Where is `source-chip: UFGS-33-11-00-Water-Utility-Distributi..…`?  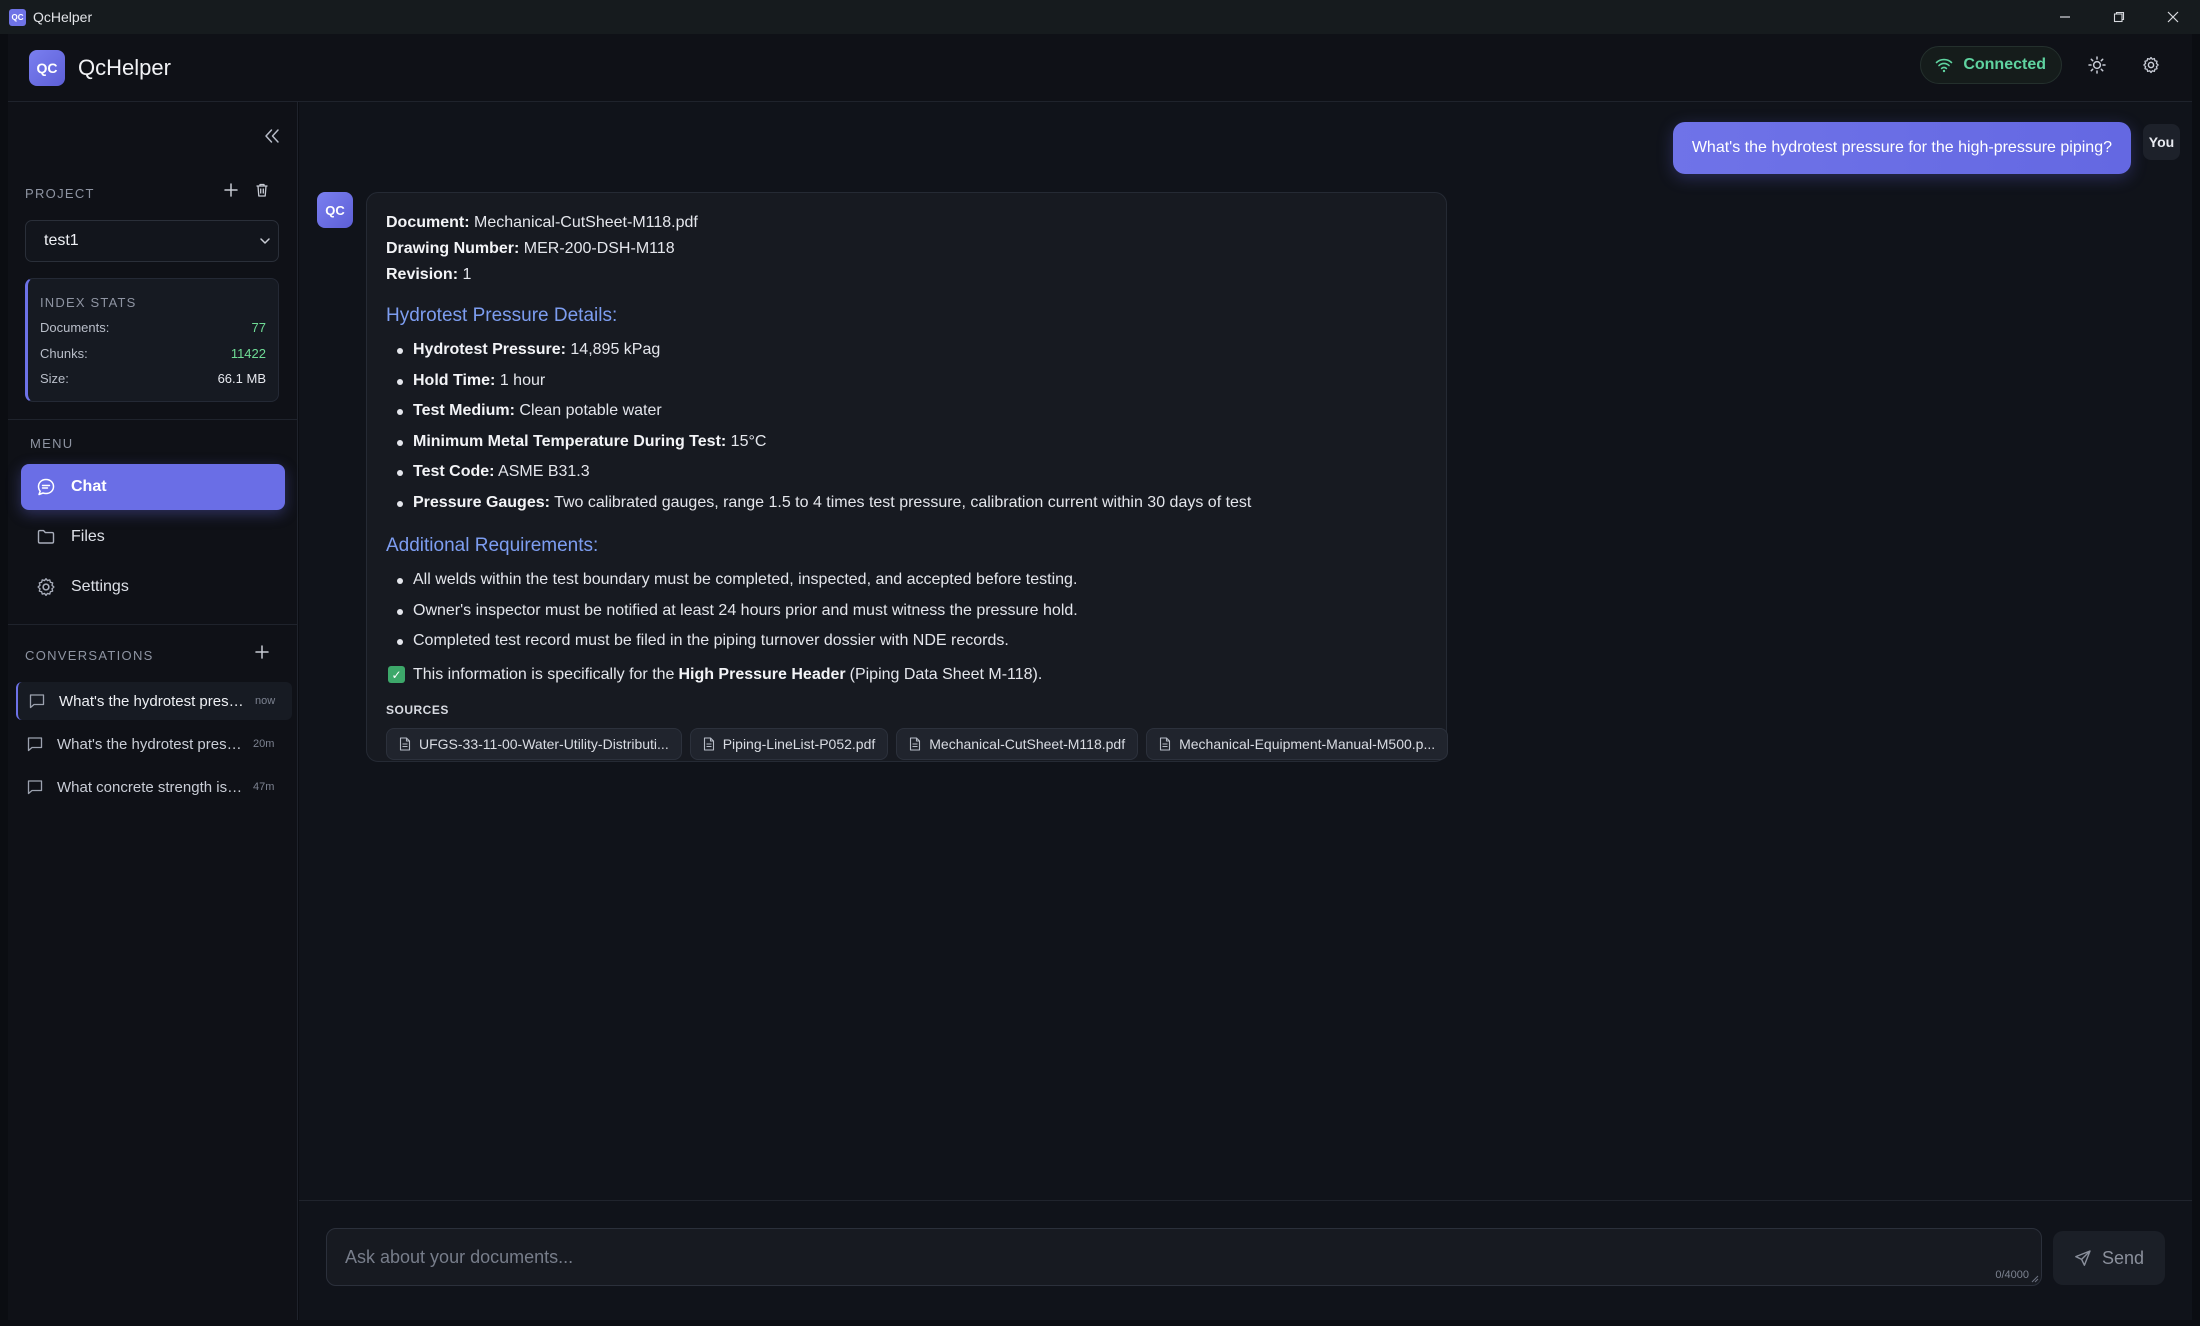
source-chip: UFGS-33-11-00-Water-Utility-Distributi..… is located at coordinates (534, 743).